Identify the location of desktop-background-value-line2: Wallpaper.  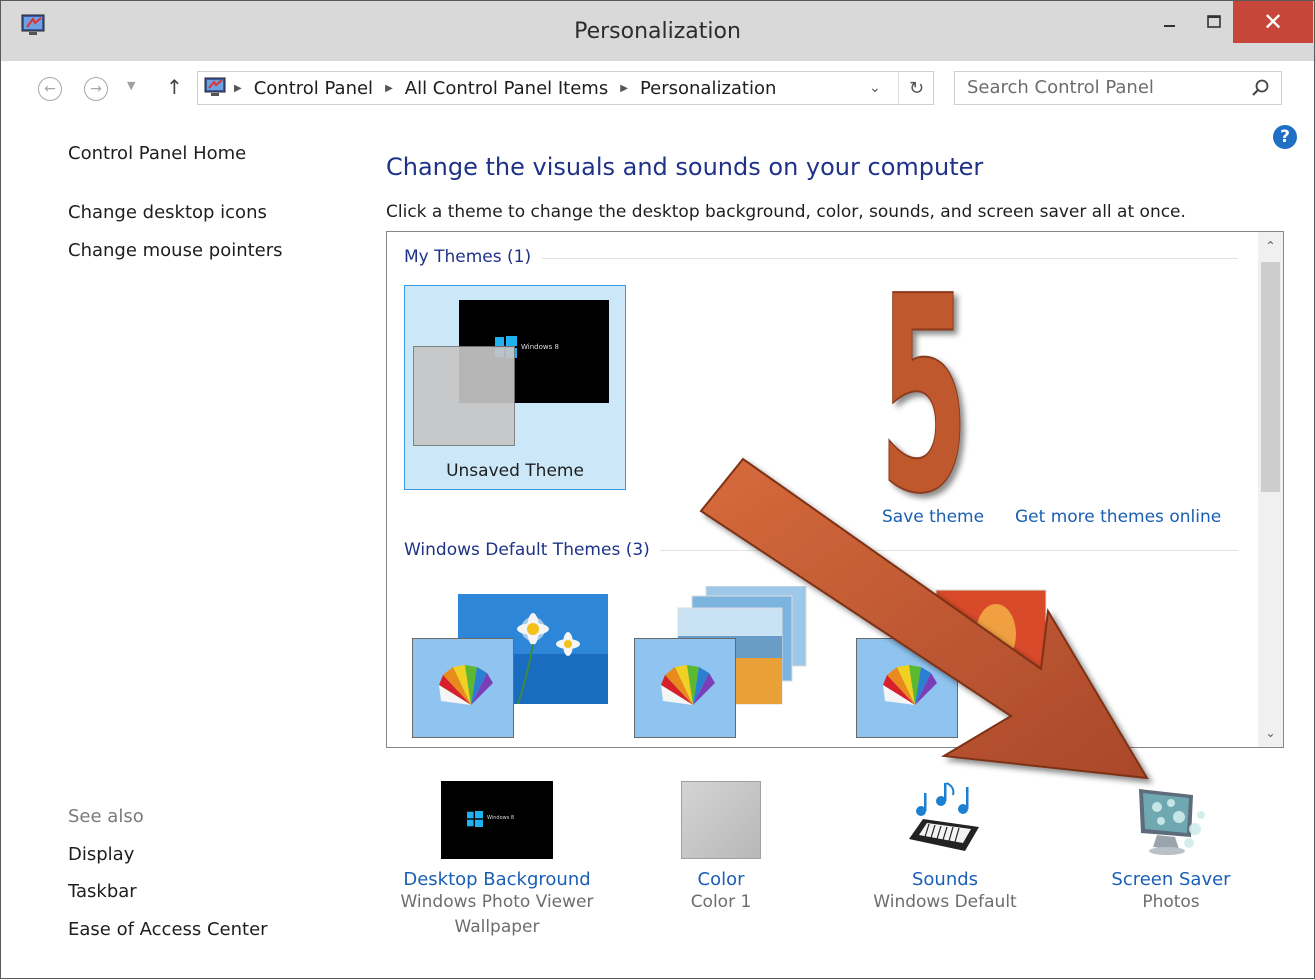
(497, 927).